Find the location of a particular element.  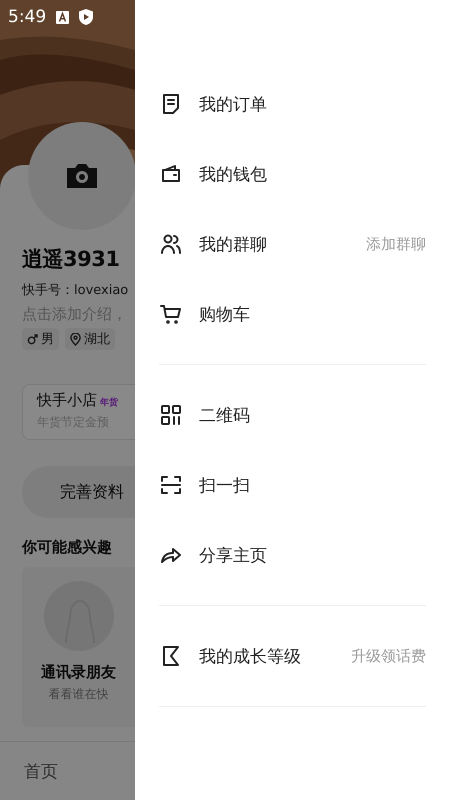

gender-tag: 男 is located at coordinates (40, 339).